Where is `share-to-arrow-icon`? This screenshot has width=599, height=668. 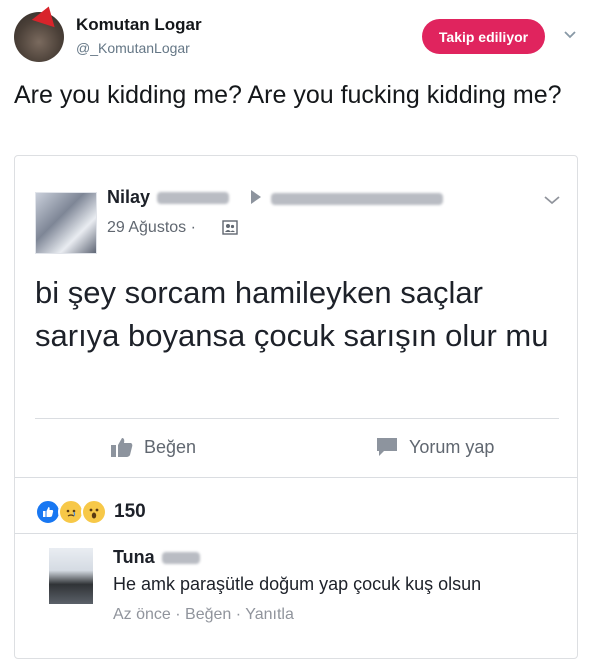 share-to-arrow-icon is located at coordinates (256, 197).